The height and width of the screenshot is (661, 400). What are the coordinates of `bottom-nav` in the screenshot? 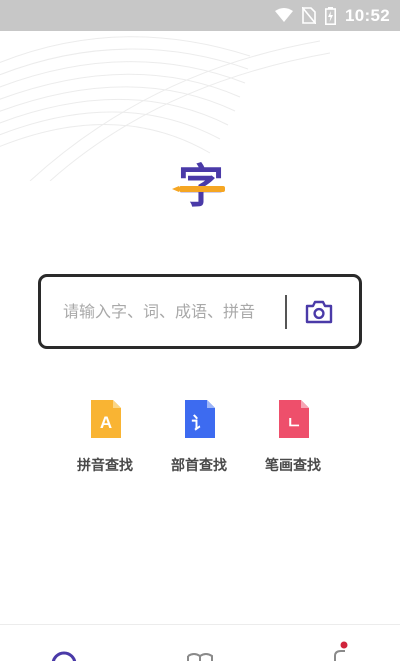 It's located at (200, 642).